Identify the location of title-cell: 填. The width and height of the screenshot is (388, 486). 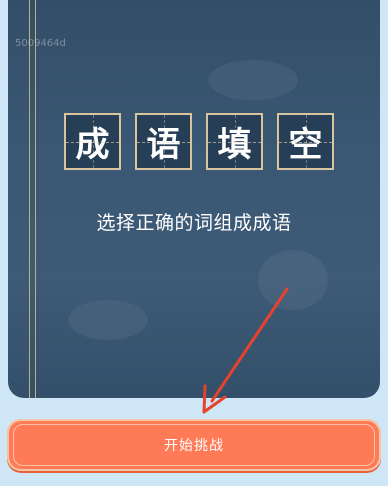
(234, 141).